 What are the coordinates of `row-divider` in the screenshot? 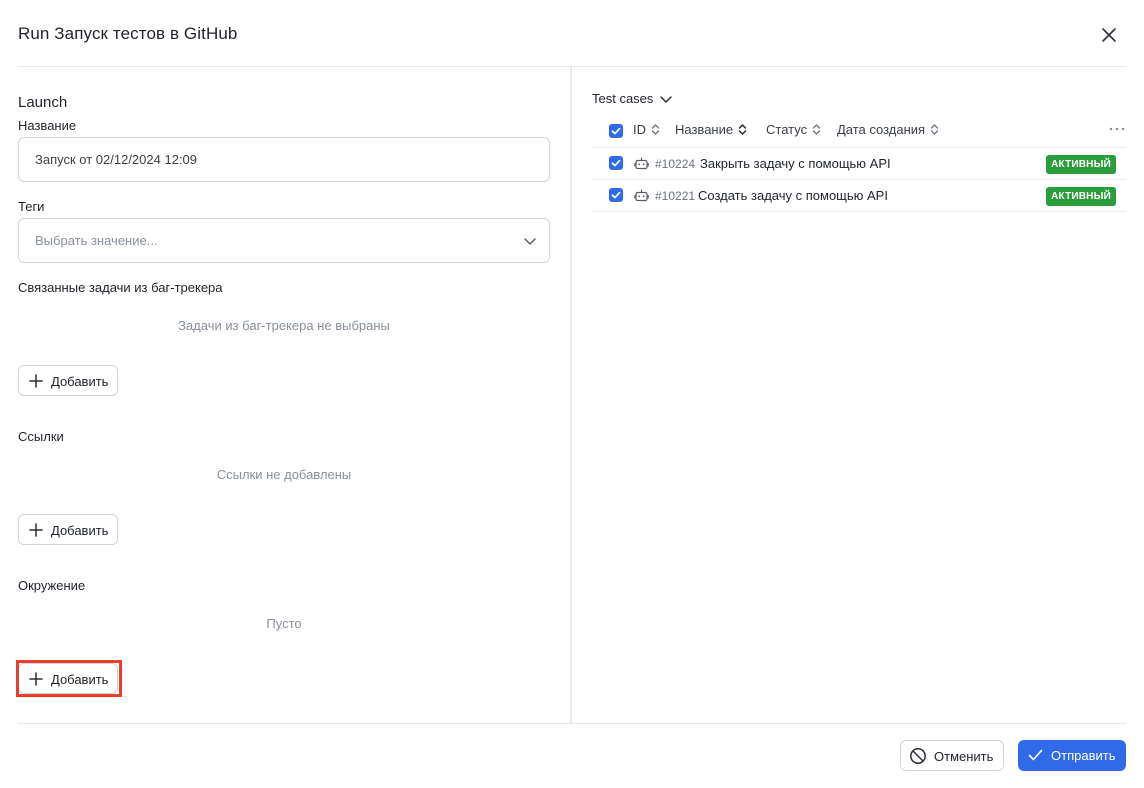 It's located at (859, 211).